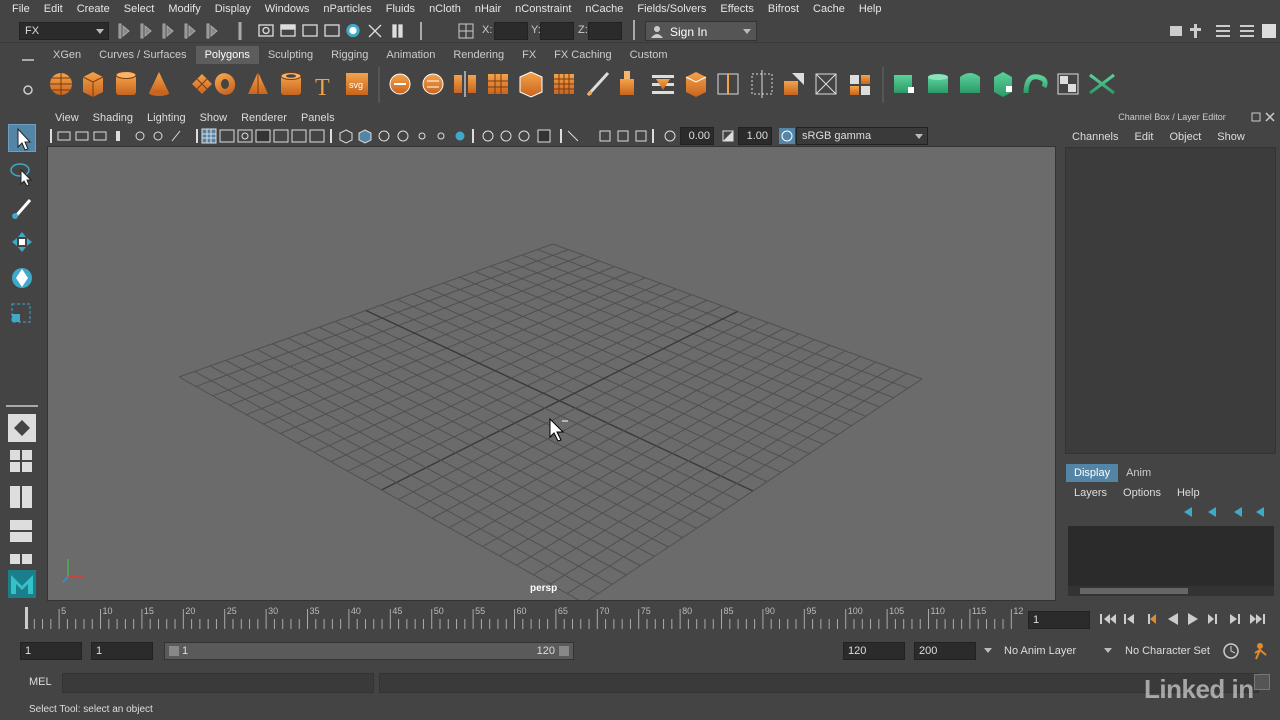  Describe the element at coordinates (357, 84) in the screenshot. I see `poly-svg-icon: svg` at that location.